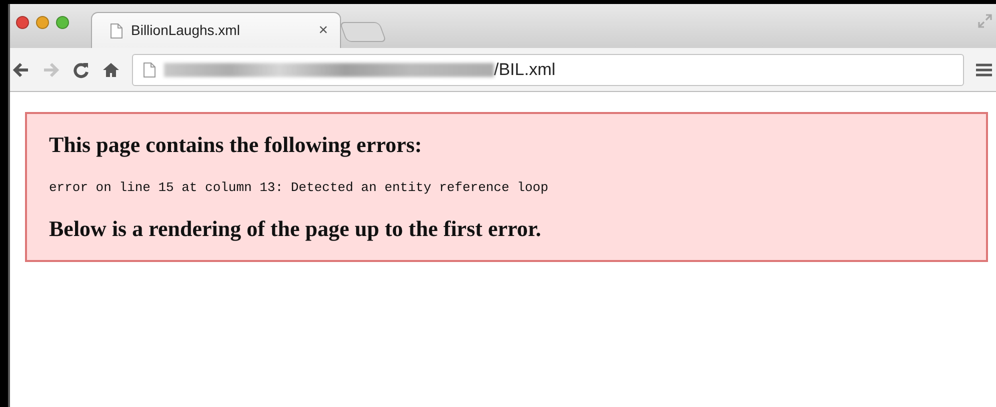 The width and height of the screenshot is (996, 407). What do you see at coordinates (216, 30) in the screenshot?
I see `browser-tab: BillionLaughs.xml ×` at bounding box center [216, 30].